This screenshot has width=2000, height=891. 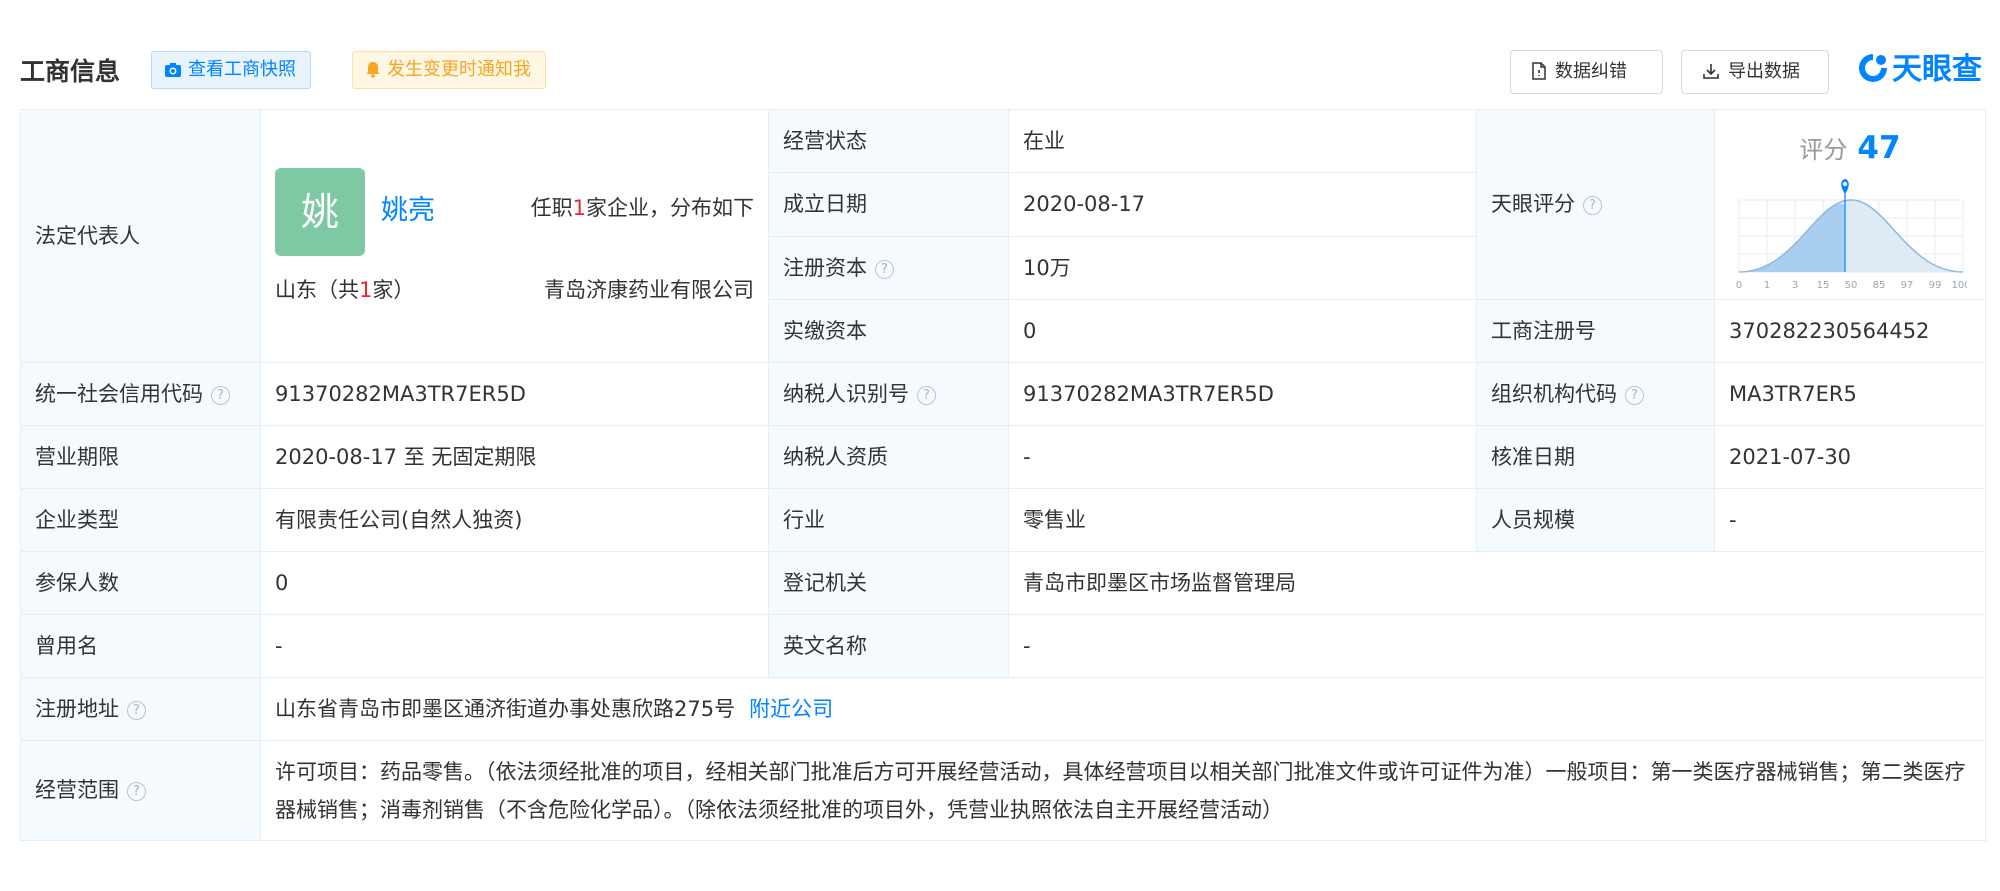 I want to click on tick-3: 15, so click(x=1823, y=285).